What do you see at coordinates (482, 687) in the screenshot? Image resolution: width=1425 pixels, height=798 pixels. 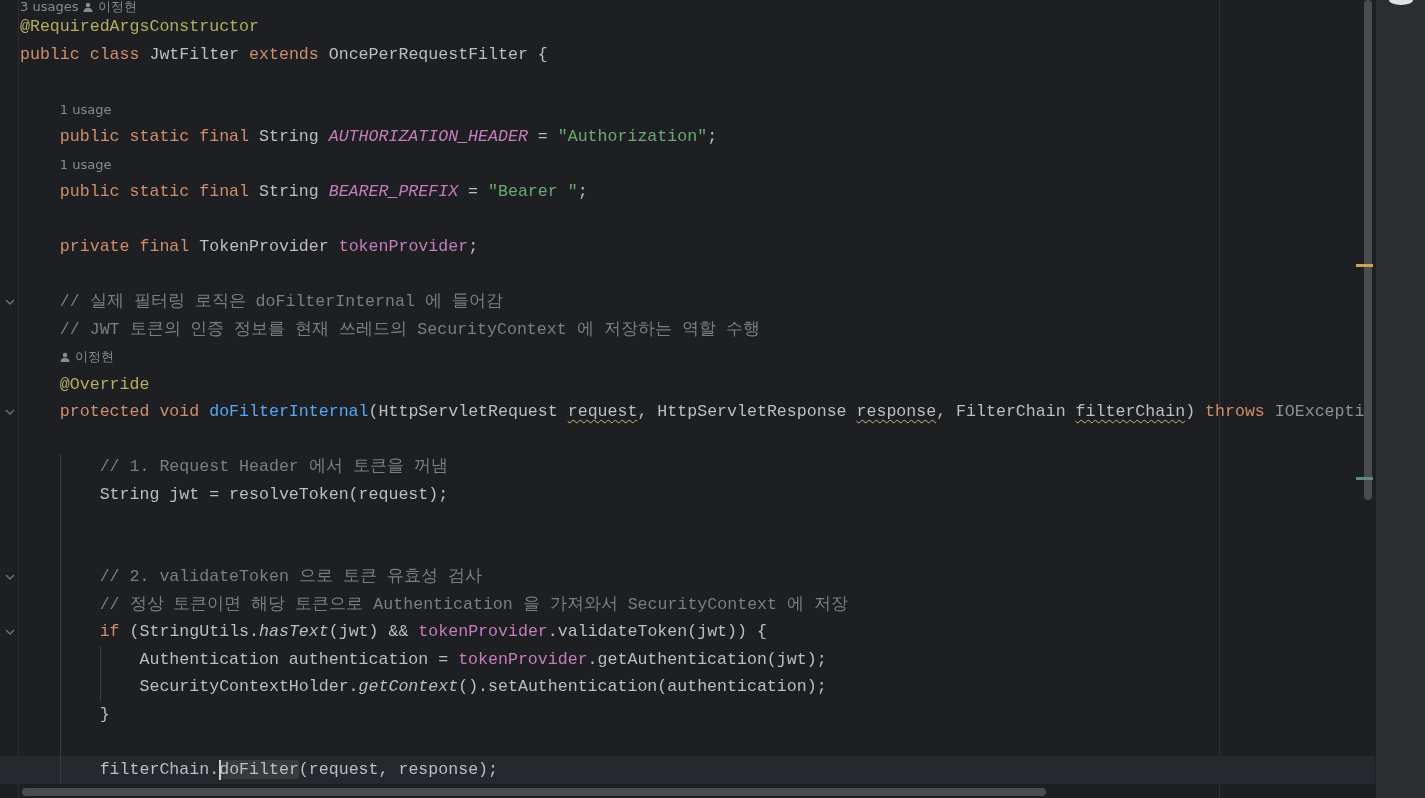 I see `code-line: SecurityContextHolder.getContext().setAuthentication(authentication);` at bounding box center [482, 687].